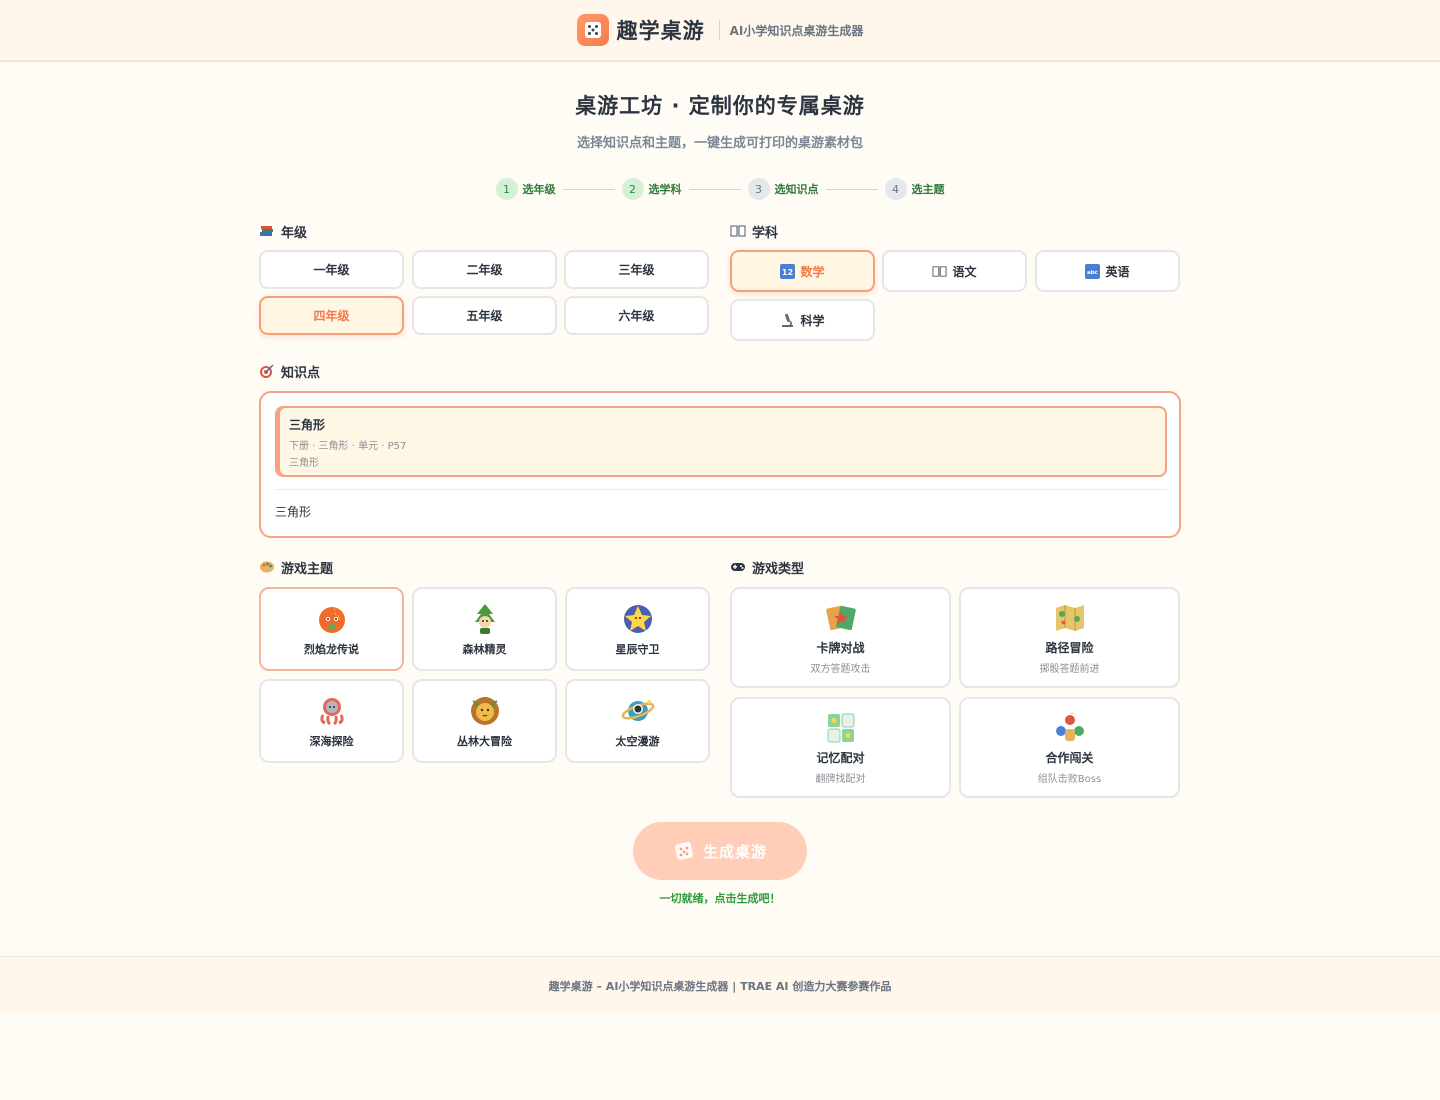 The height and width of the screenshot is (1100, 1440). What do you see at coordinates (331, 619) in the screenshot?
I see `fire-dragon-icon` at bounding box center [331, 619].